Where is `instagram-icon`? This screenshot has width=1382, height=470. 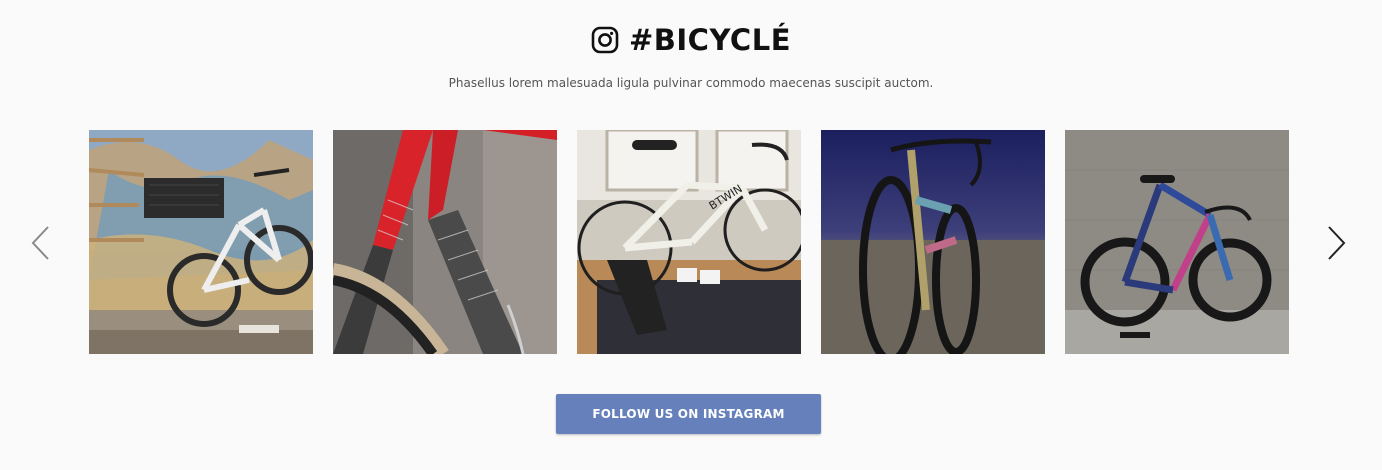 instagram-icon is located at coordinates (605, 40).